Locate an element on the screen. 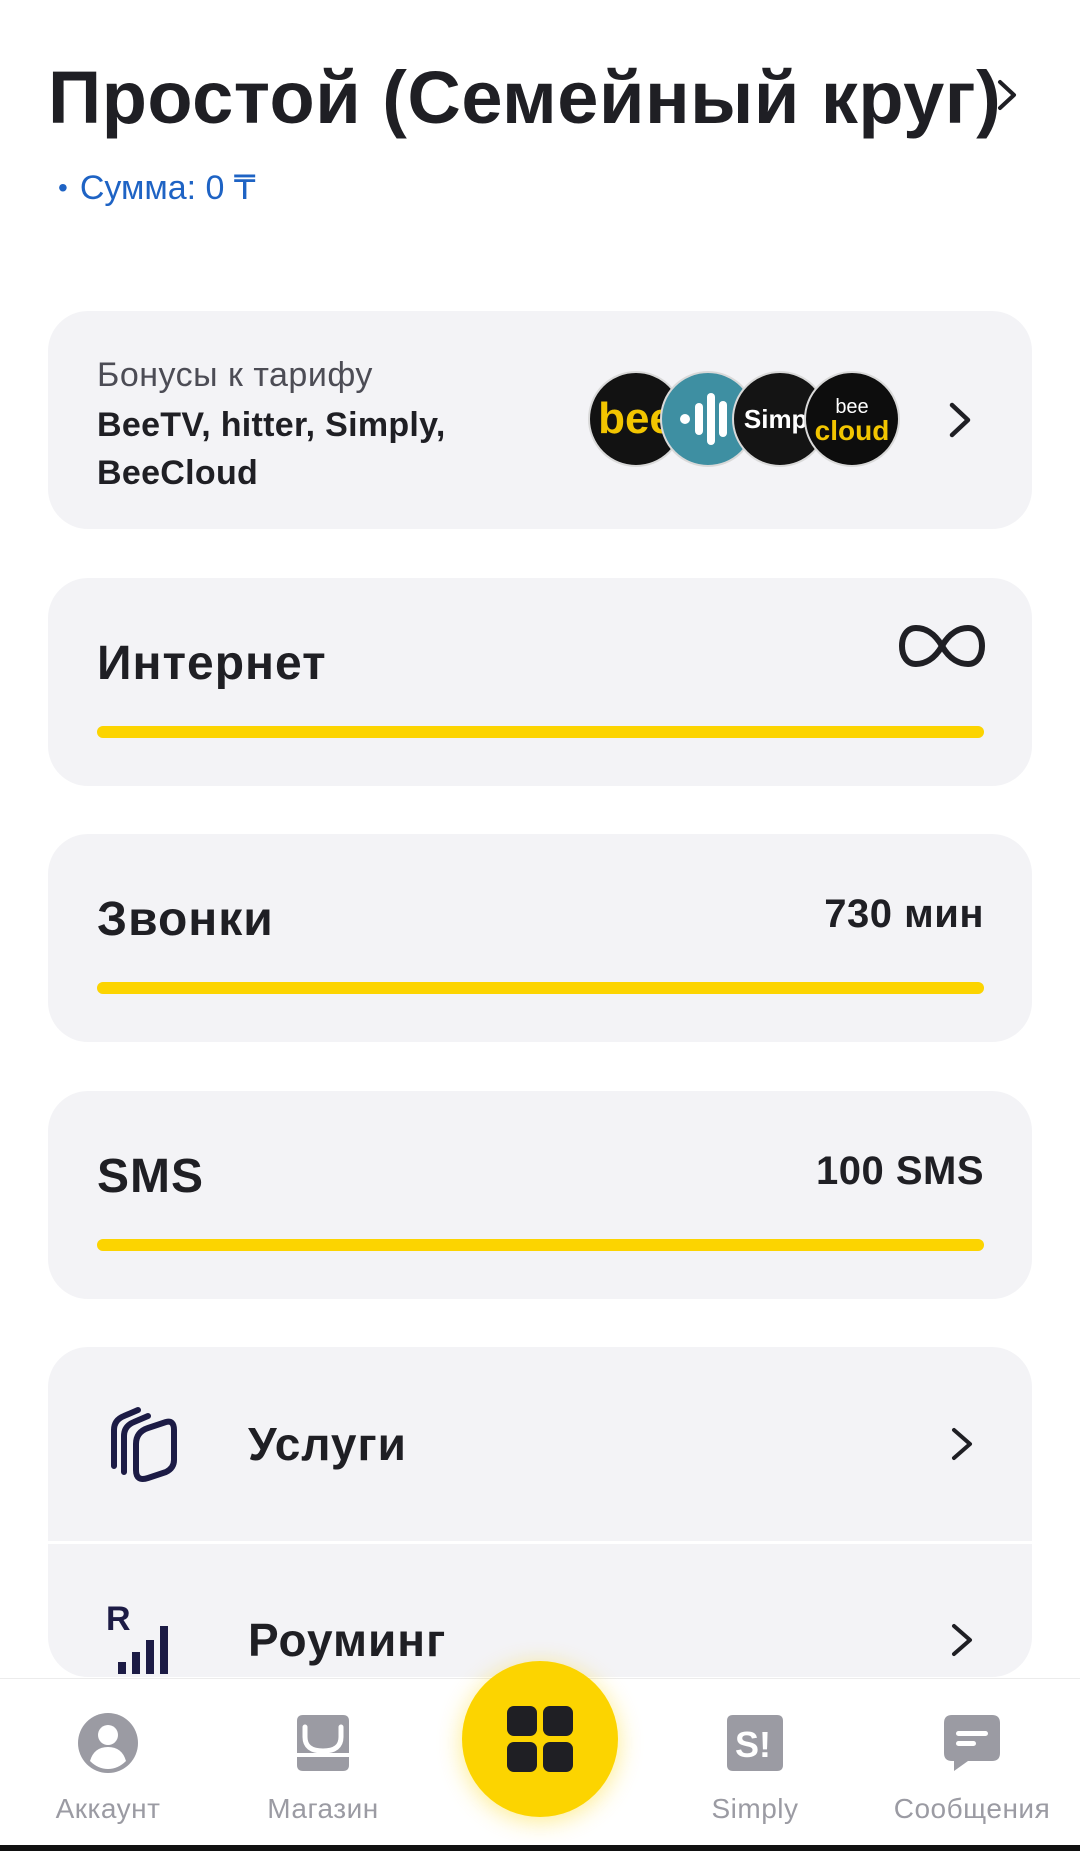 The image size is (1080, 1851). grid-icon is located at coordinates (540, 1739).